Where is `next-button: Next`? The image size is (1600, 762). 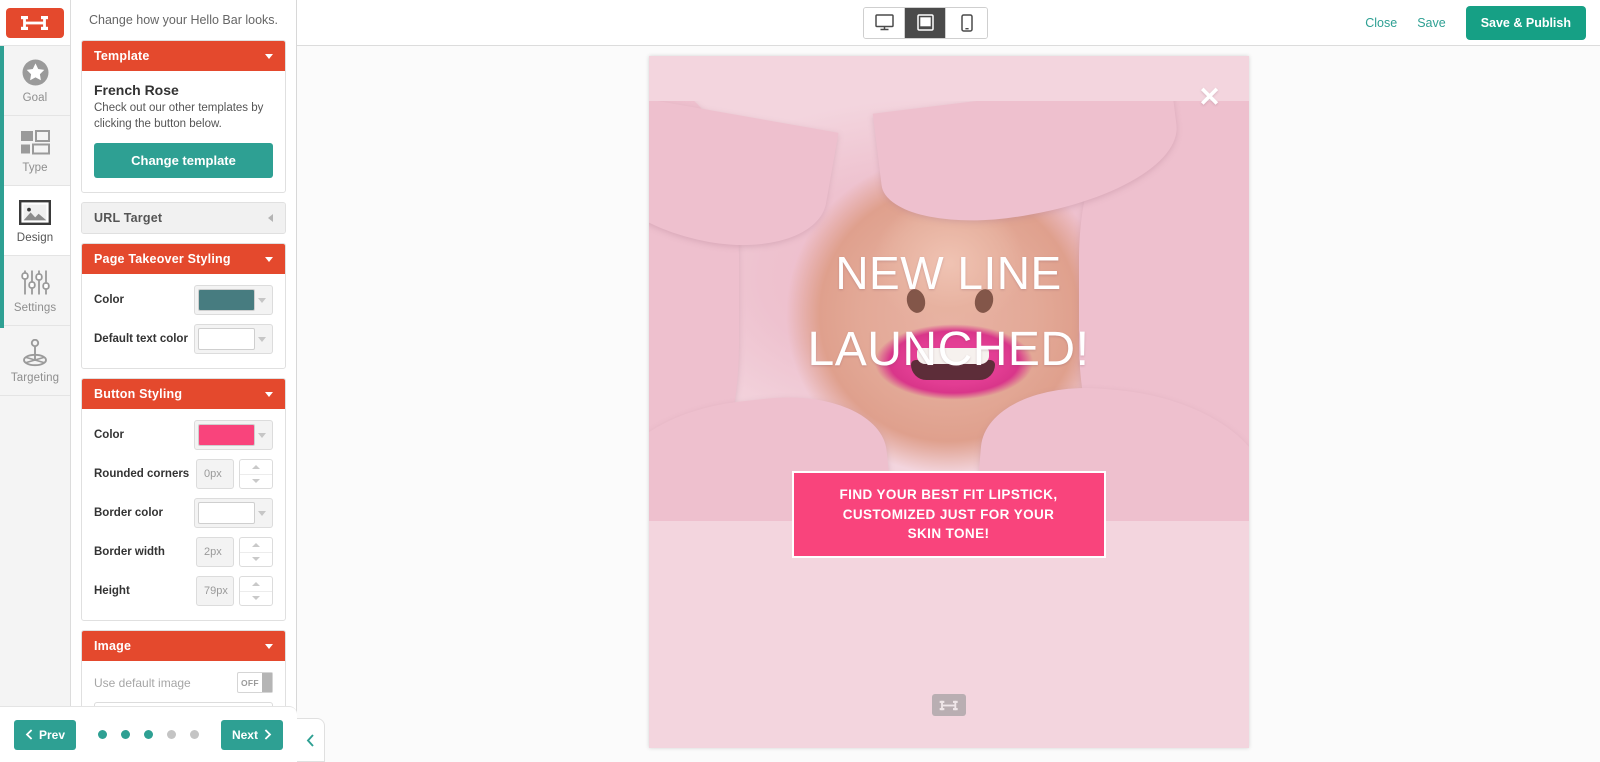
next-button: Next is located at coordinates (251, 734).